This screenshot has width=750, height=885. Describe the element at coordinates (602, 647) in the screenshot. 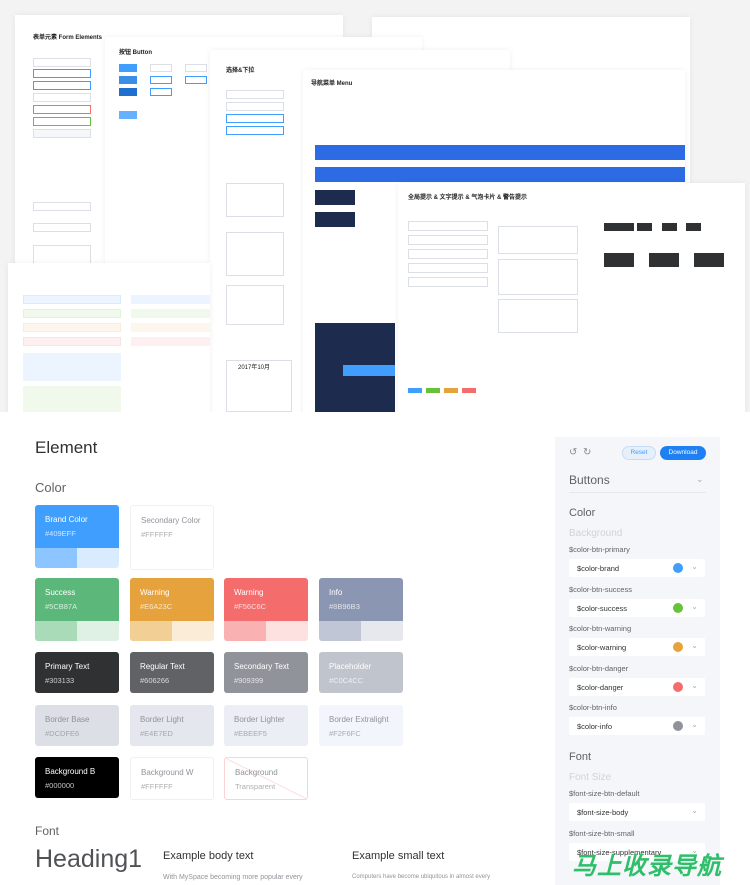

I see `variable-value: $color-warning` at that location.